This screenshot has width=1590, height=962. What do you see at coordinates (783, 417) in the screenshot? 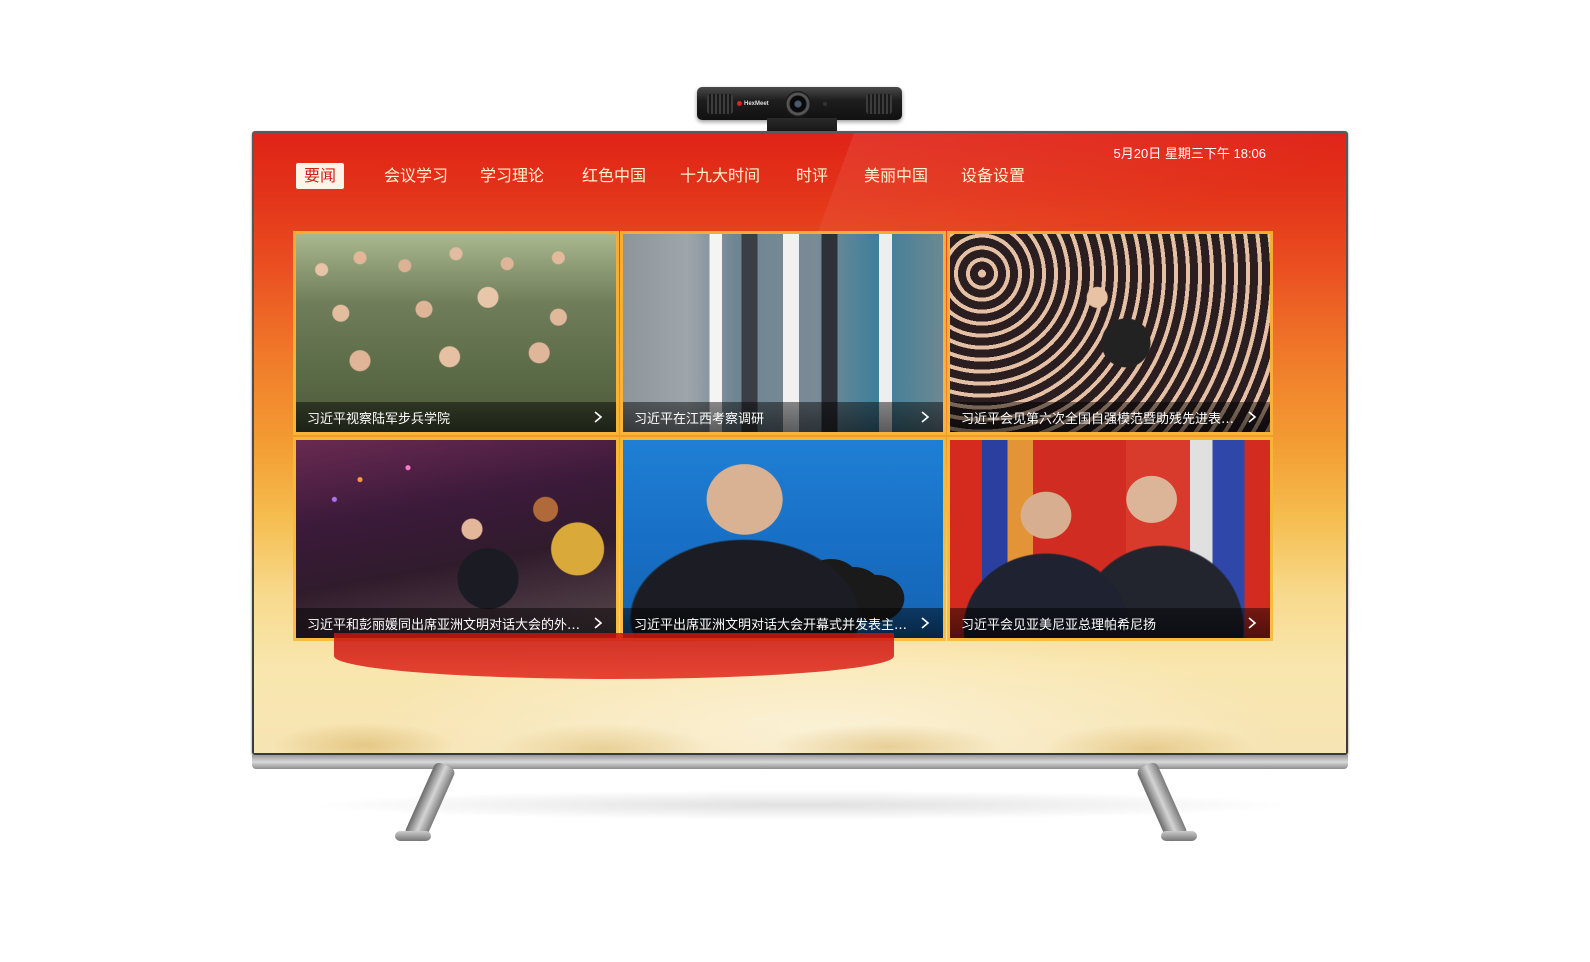
I see `news-caption-bar: 习近平在江西考察调研` at bounding box center [783, 417].